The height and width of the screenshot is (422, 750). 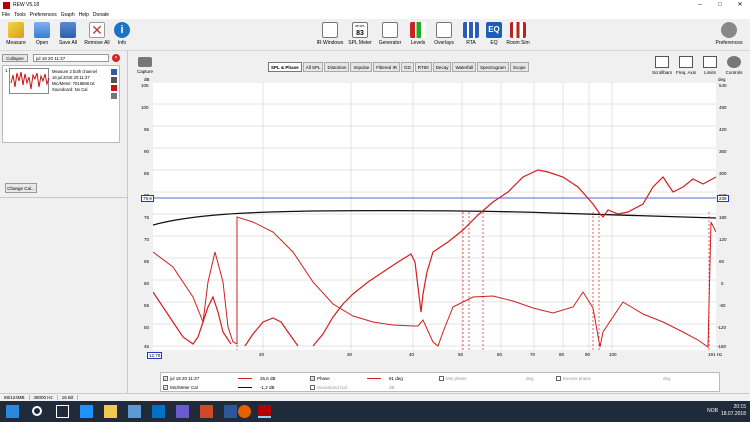 What do you see at coordinates (86, 411) in the screenshot?
I see `edge-icon` at bounding box center [86, 411].